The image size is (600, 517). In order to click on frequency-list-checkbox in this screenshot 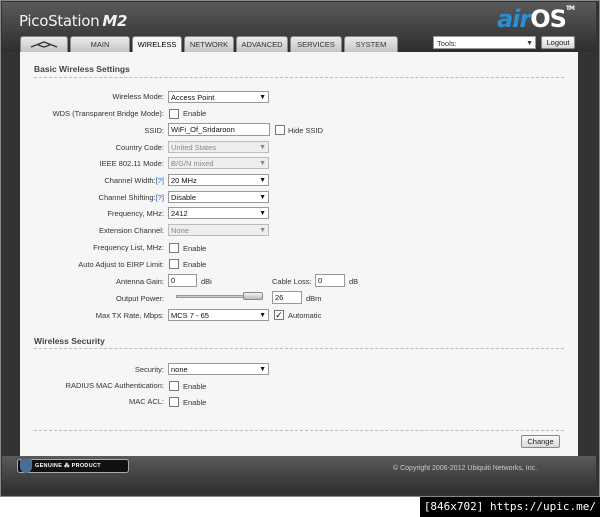, I will do `click(174, 248)`.